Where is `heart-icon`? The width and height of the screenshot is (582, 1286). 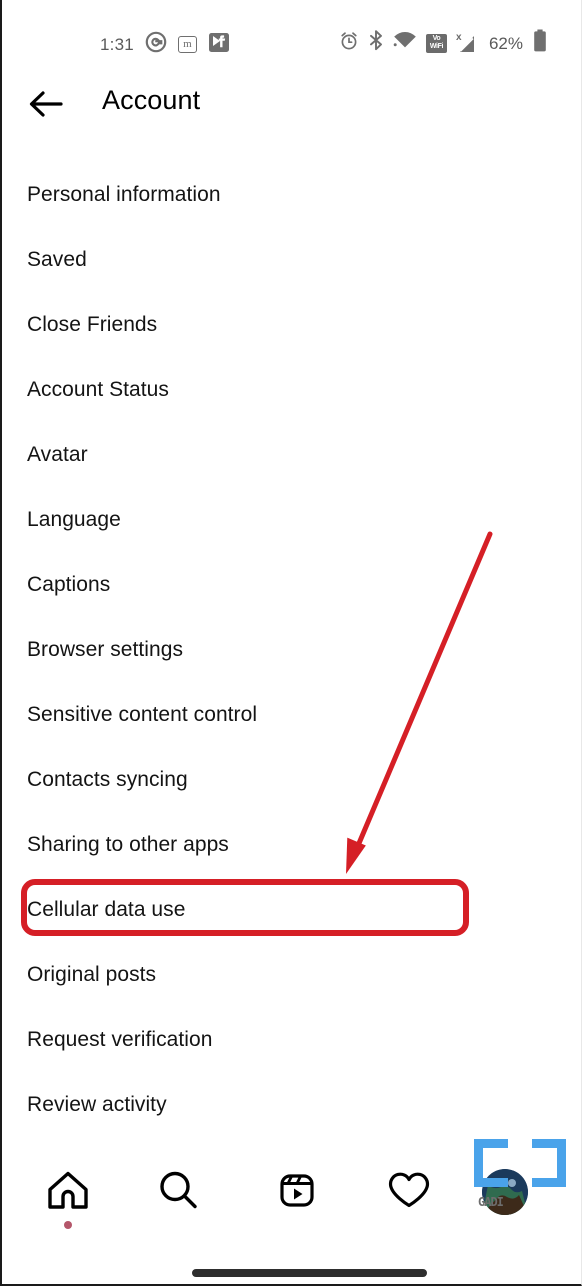
heart-icon is located at coordinates (409, 1190).